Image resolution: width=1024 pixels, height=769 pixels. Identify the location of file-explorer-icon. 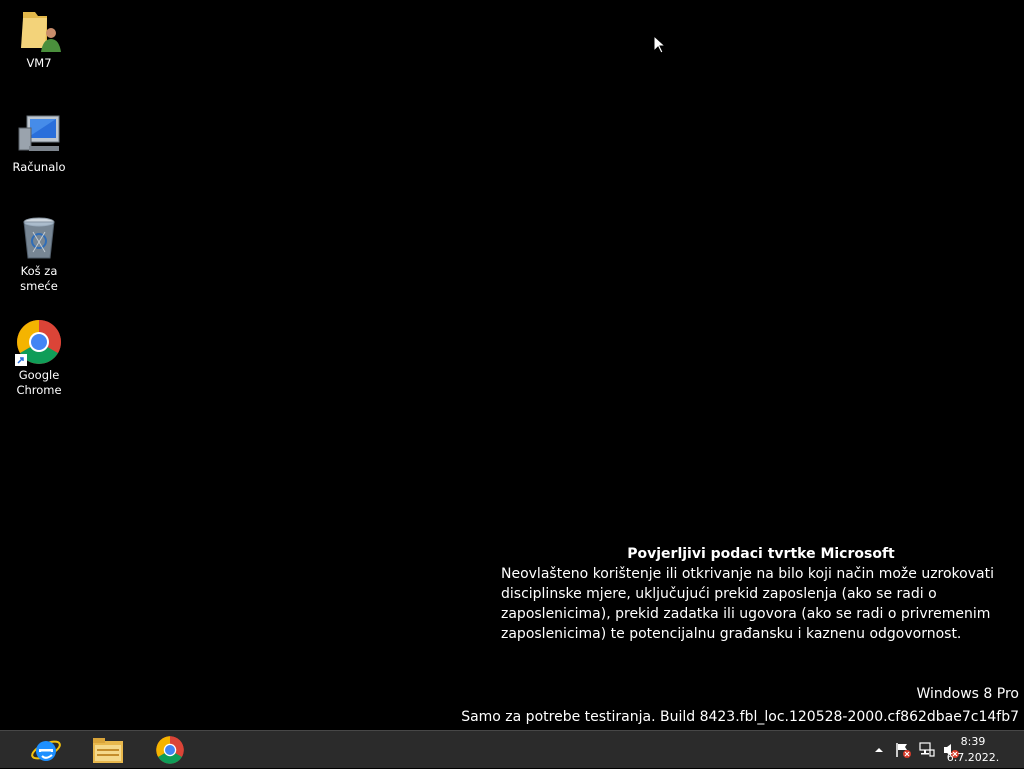
(108, 750).